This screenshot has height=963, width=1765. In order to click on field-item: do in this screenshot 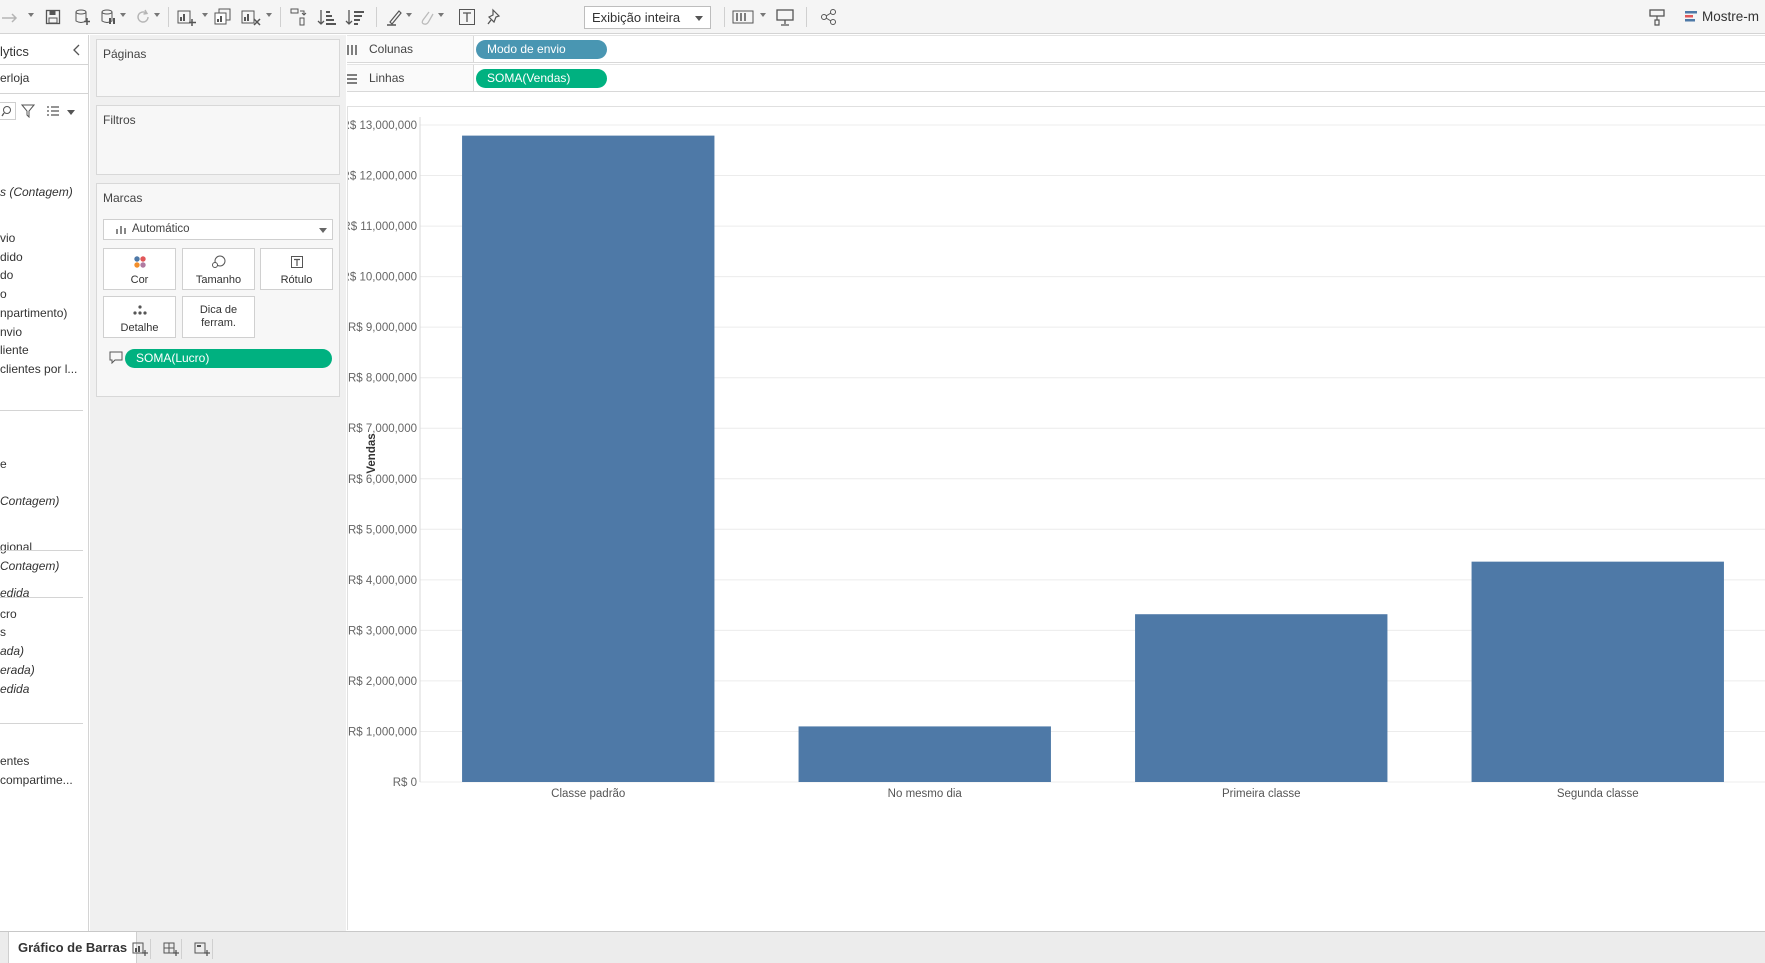, I will do `click(6, 275)`.